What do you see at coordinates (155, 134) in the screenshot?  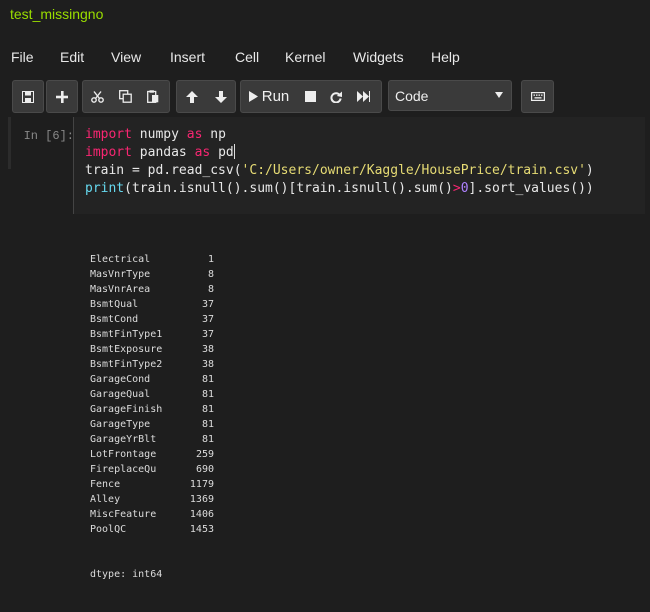 I see `code-line-1: import numpy as np` at bounding box center [155, 134].